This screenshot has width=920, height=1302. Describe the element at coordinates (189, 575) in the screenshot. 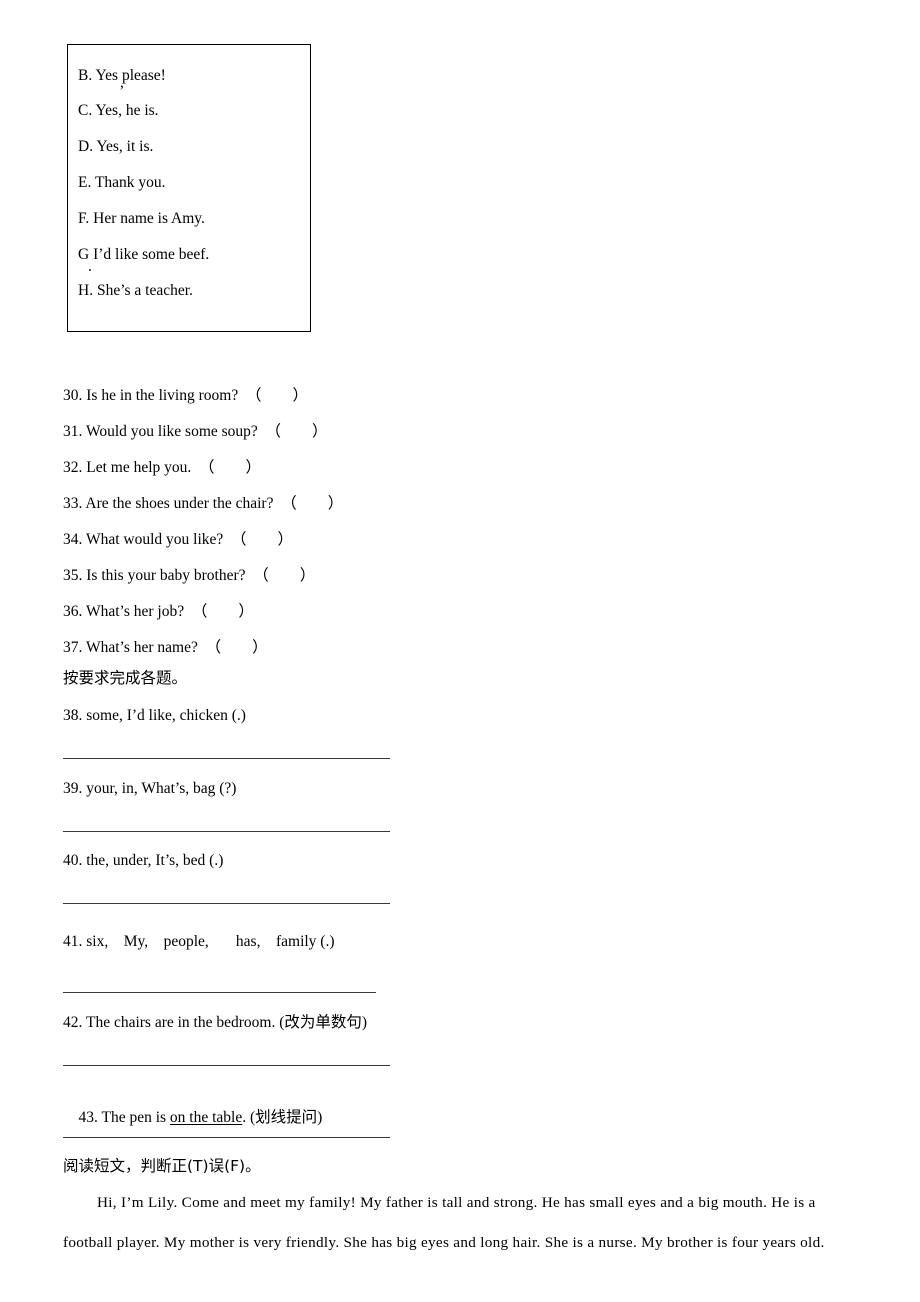

I see `question-row-35: 35. Is this your baby brother? （ ）` at that location.